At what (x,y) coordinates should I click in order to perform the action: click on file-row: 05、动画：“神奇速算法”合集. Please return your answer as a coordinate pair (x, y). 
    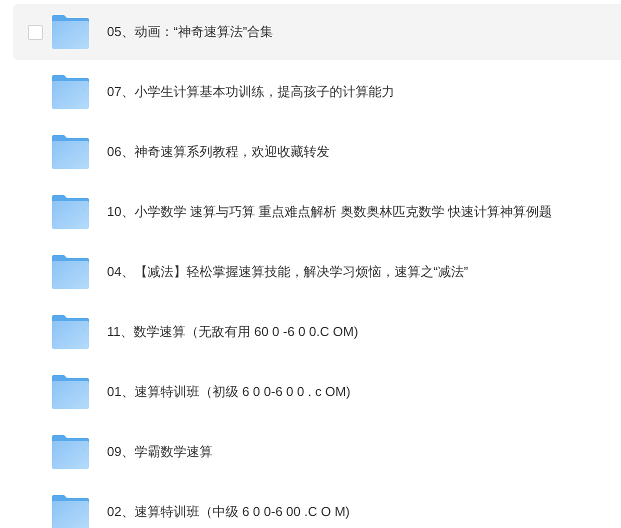
    Looking at the image, I should click on (317, 32).